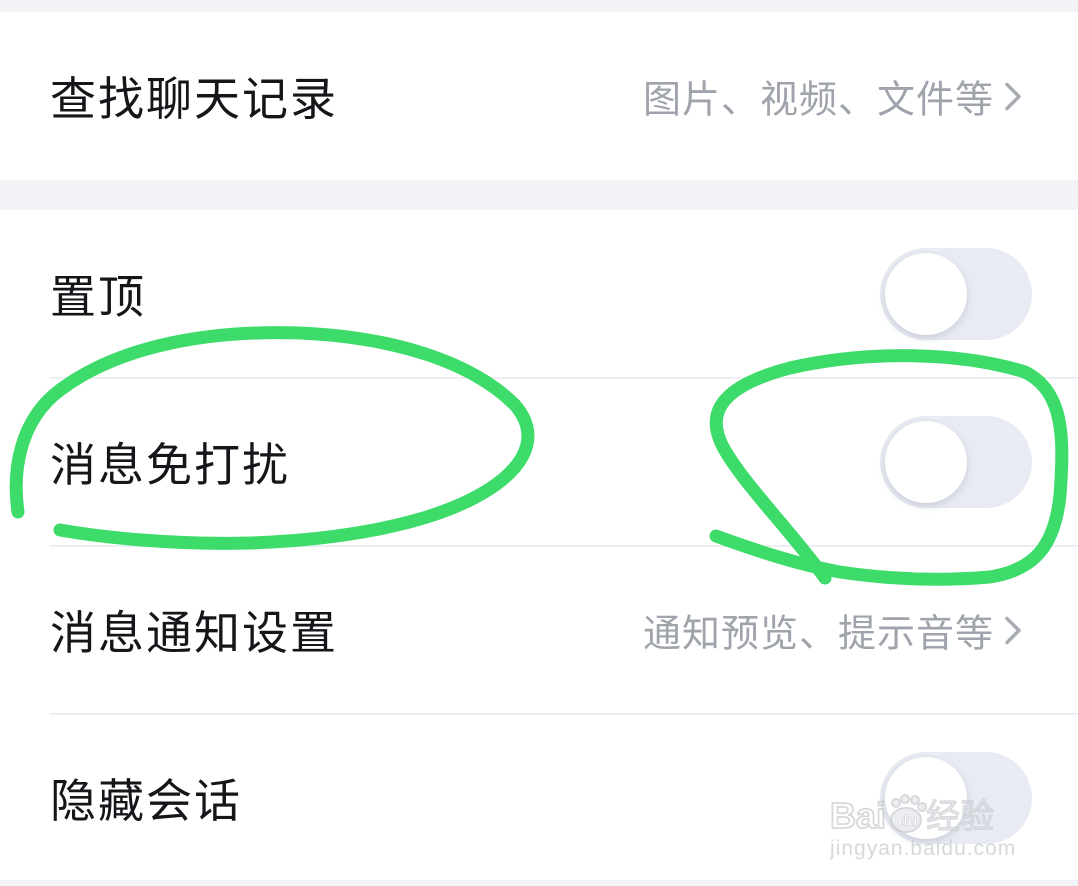  What do you see at coordinates (818, 633) in the screenshot?
I see `notification-settings-hint: 通知预览、提示音等` at bounding box center [818, 633].